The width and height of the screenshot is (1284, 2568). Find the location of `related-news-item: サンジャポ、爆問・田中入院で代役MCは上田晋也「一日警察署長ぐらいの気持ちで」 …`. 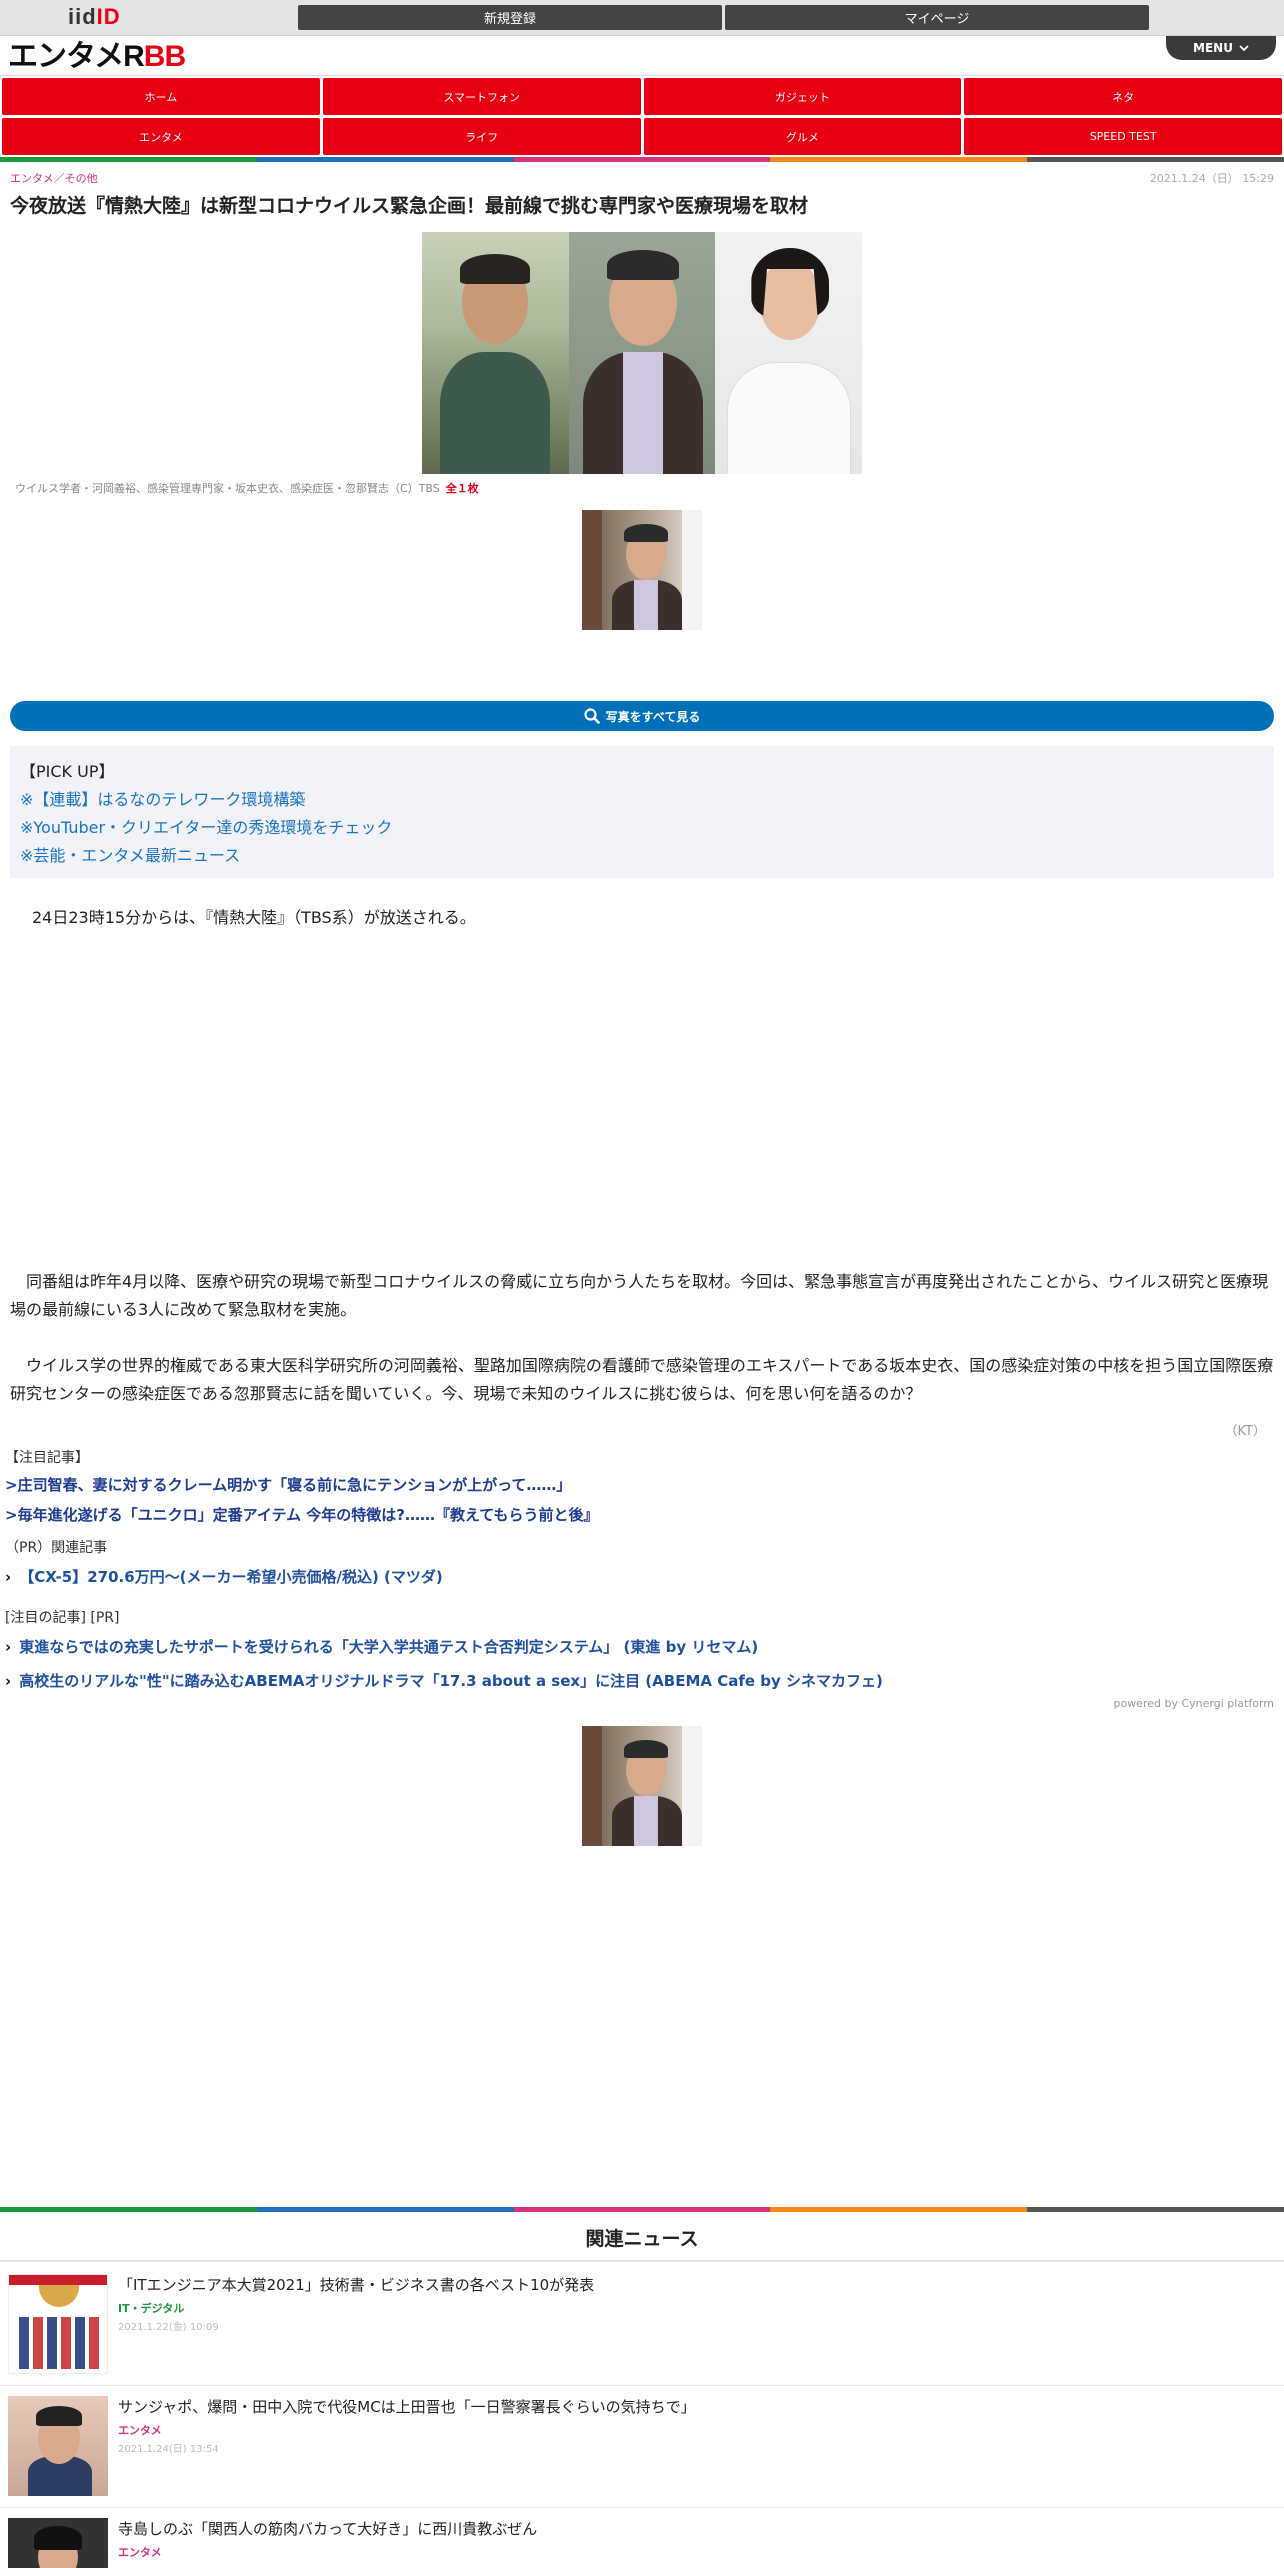

related-news-item: サンジャポ、爆問・田中入院で代役MCは上田晋也「一日警察署長ぐらいの気持ちで」 … is located at coordinates (642, 2447).